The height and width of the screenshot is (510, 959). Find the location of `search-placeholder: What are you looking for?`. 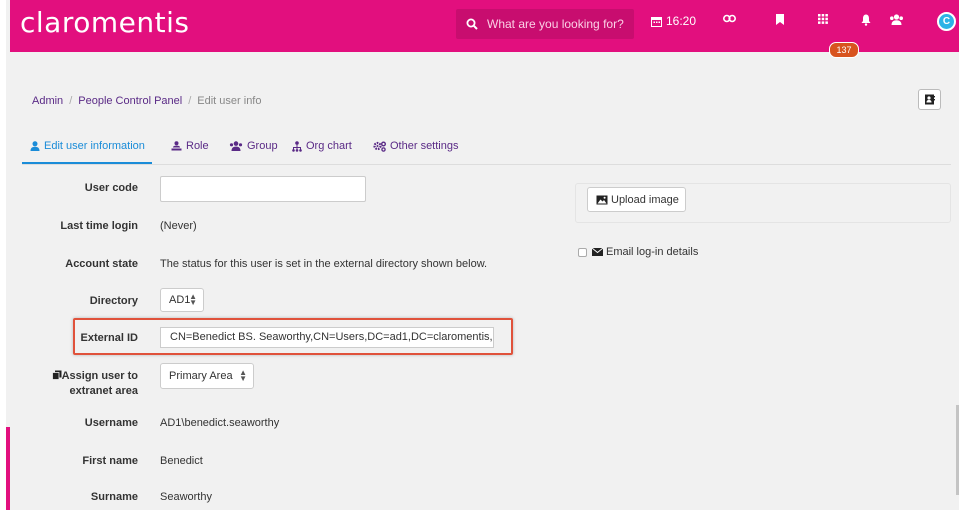

search-placeholder: What are you looking for? is located at coordinates (555, 24).